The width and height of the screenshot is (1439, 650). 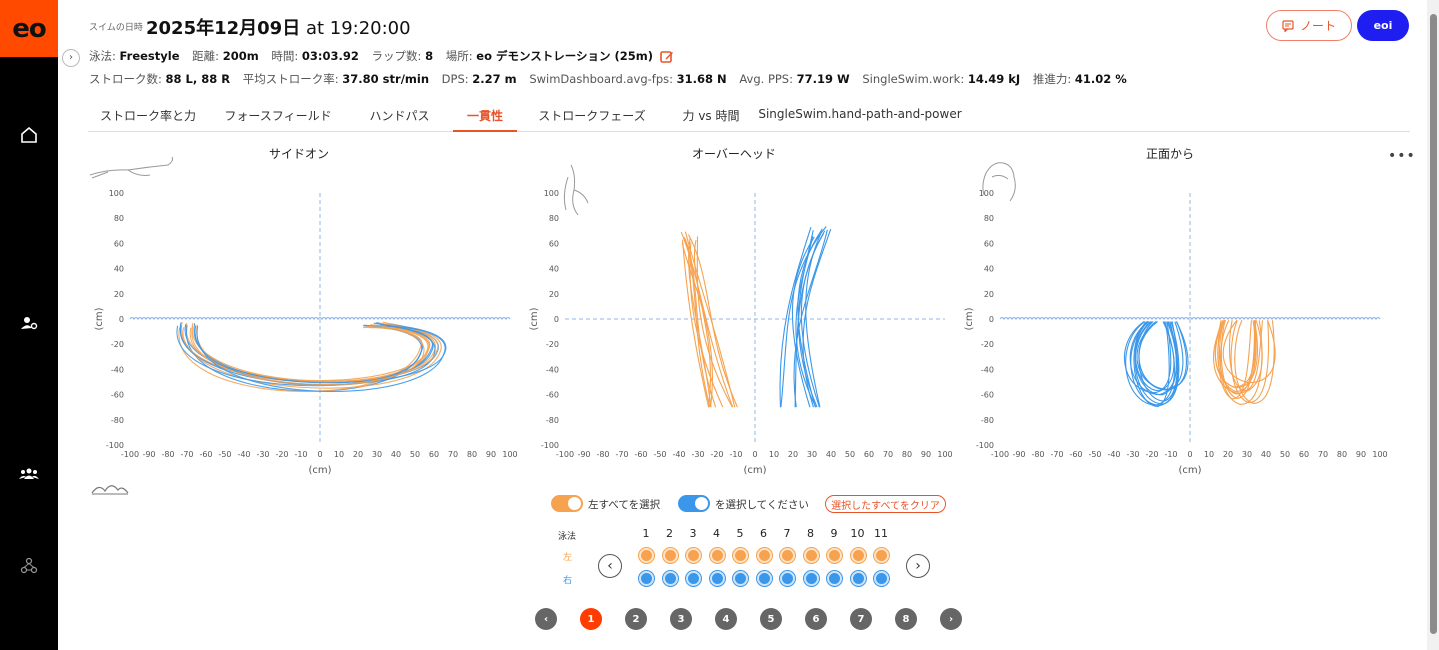 I want to click on scroll-thumb, so click(x=1433, y=324).